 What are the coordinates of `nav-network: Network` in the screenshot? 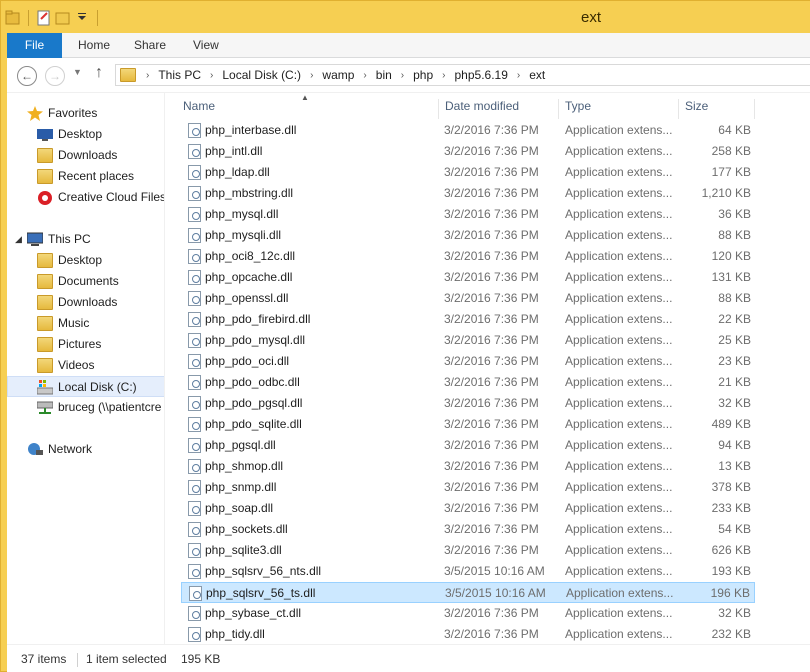 It's located at (85, 449).